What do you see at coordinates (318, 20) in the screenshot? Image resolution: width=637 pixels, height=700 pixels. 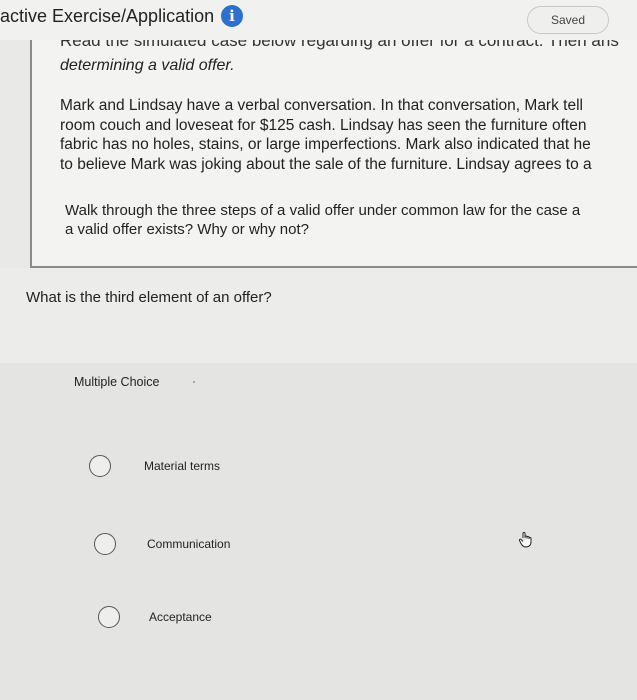 I see `header-bar: active Exercise/Application i Saved` at bounding box center [318, 20].